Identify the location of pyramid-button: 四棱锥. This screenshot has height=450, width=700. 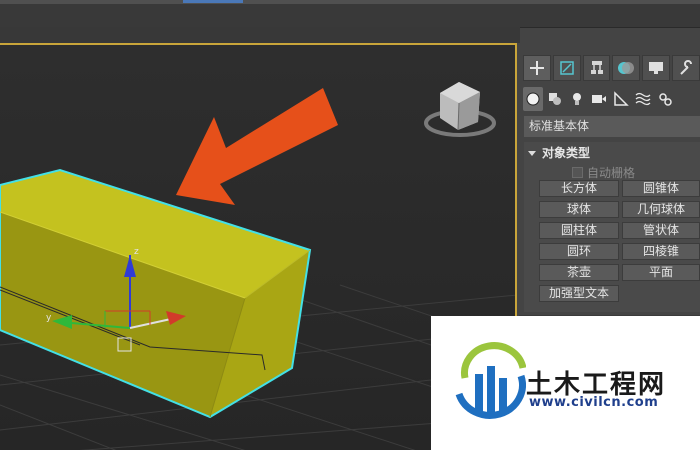
(661, 251).